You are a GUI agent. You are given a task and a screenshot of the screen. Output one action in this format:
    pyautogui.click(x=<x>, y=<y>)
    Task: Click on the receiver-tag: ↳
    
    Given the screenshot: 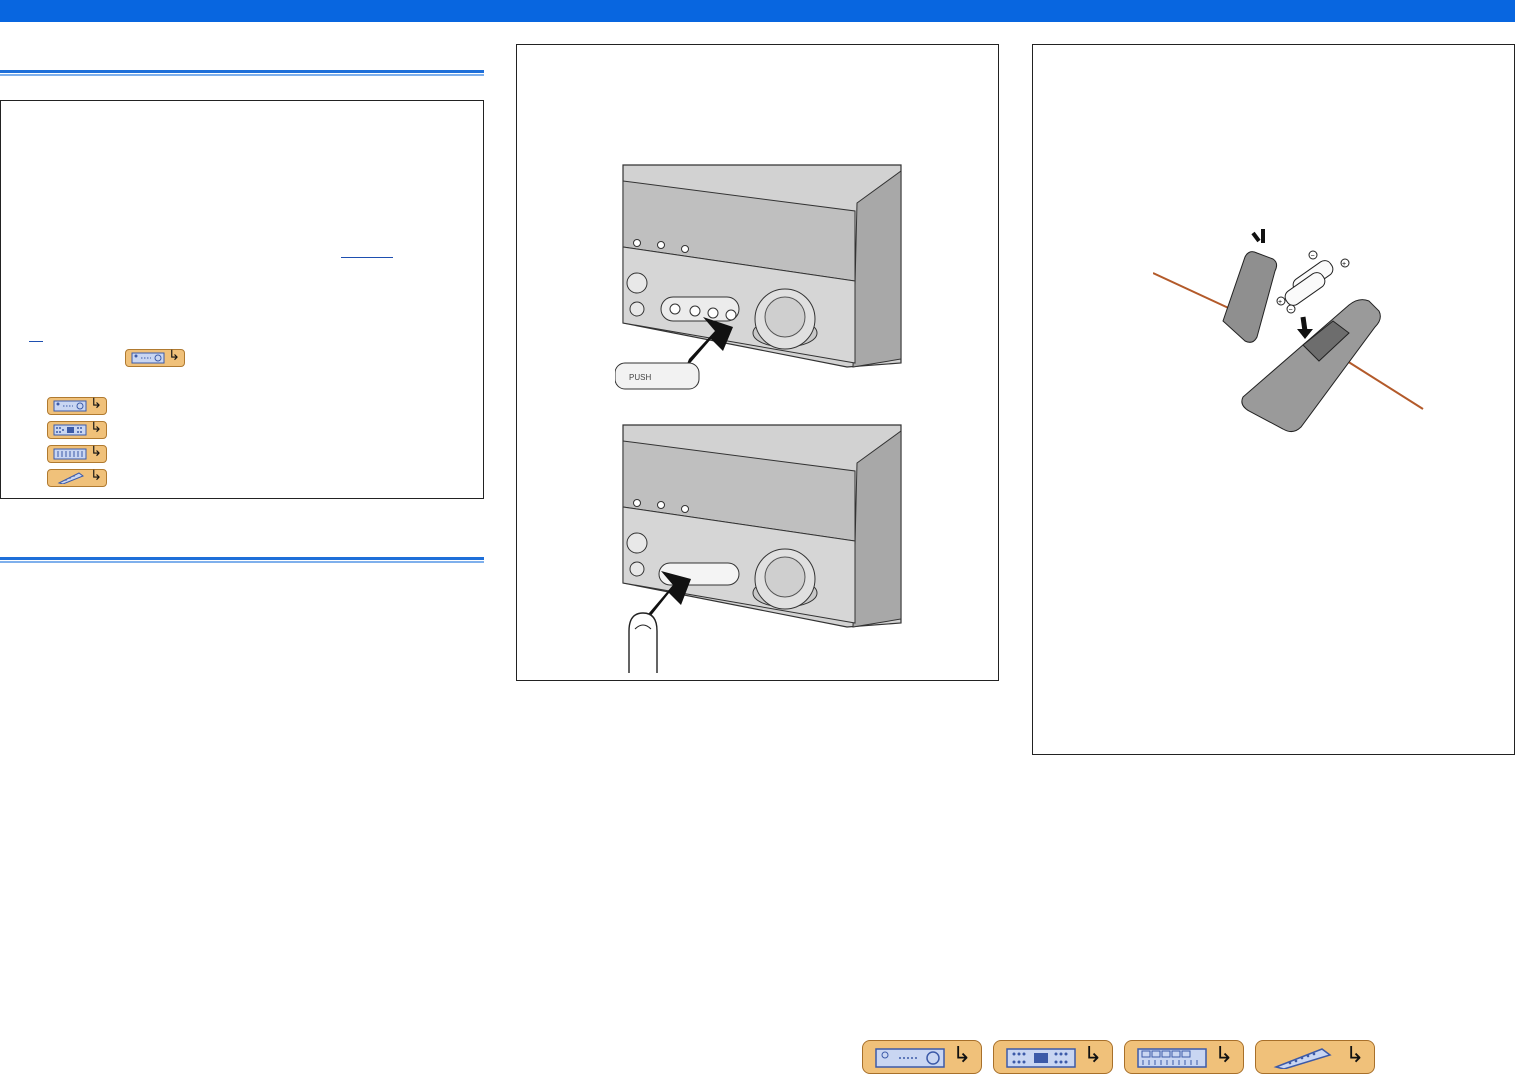 What is the action you would take?
    pyautogui.click(x=77, y=405)
    